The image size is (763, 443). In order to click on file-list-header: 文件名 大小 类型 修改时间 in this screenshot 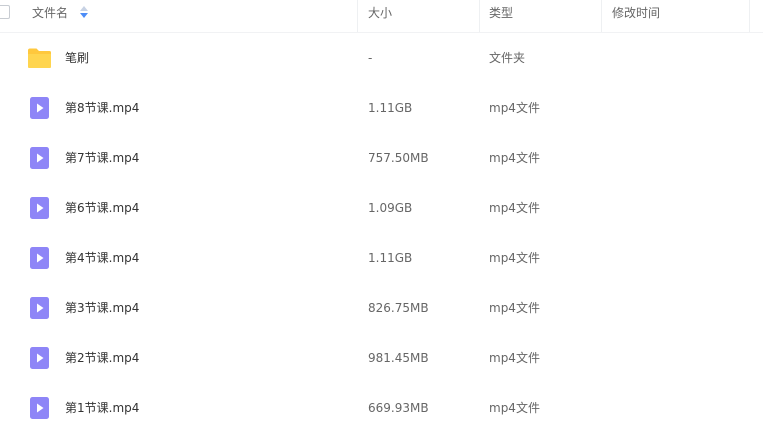, I will do `click(381, 16)`.